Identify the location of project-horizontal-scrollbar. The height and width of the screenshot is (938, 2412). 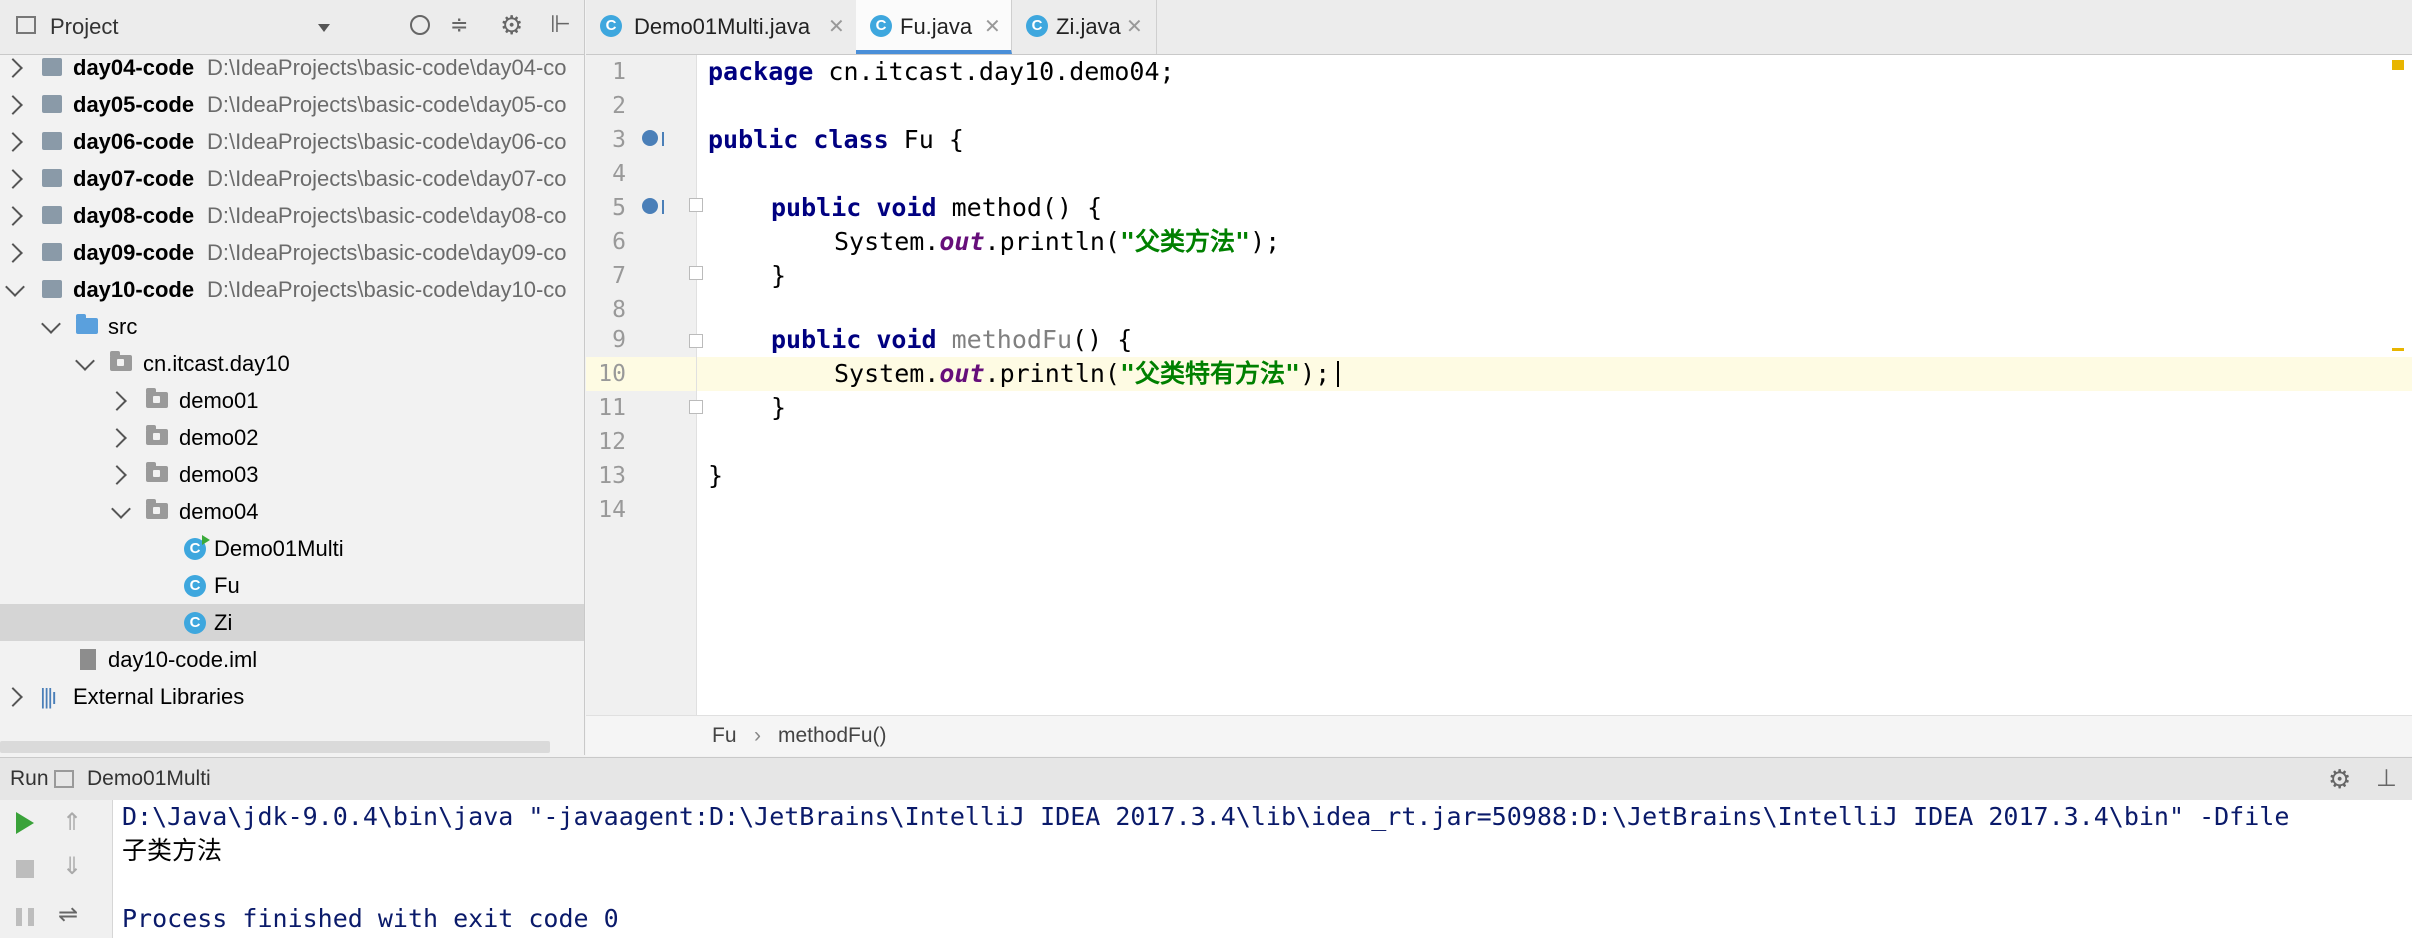
(275, 747).